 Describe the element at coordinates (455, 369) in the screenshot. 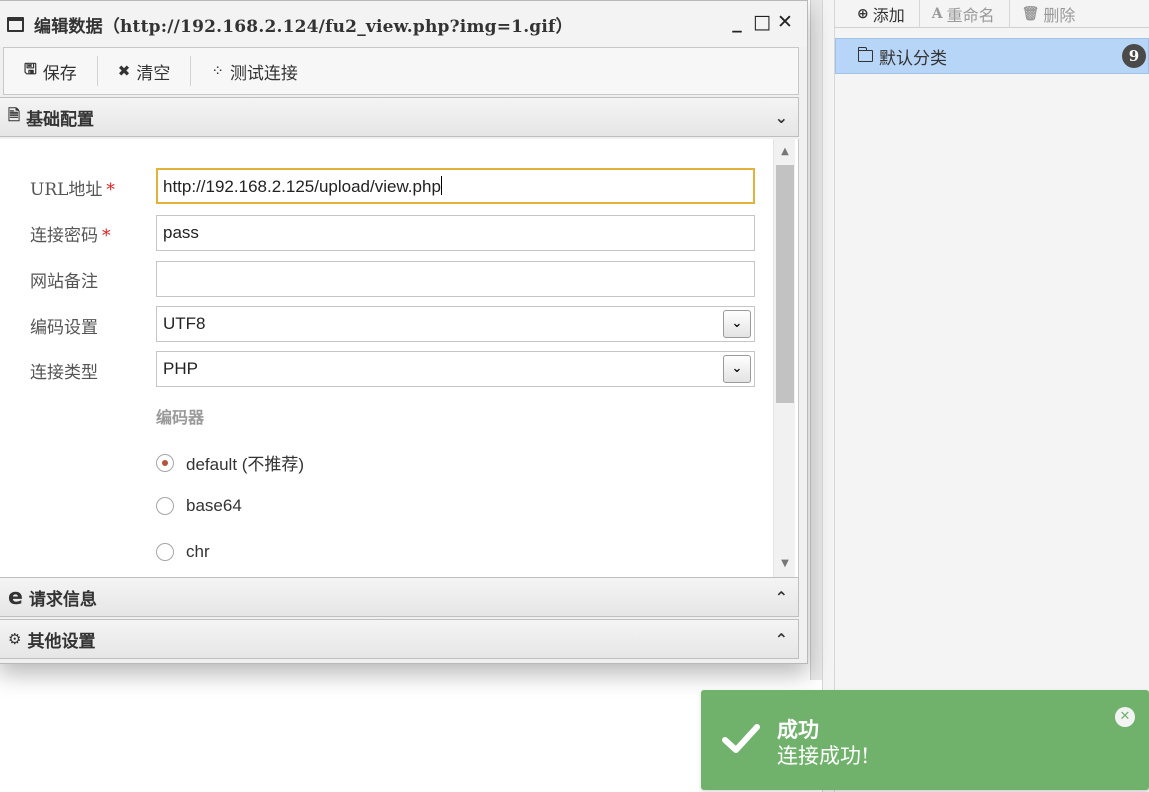

I see `connection-type-select: PHP ⌄` at that location.